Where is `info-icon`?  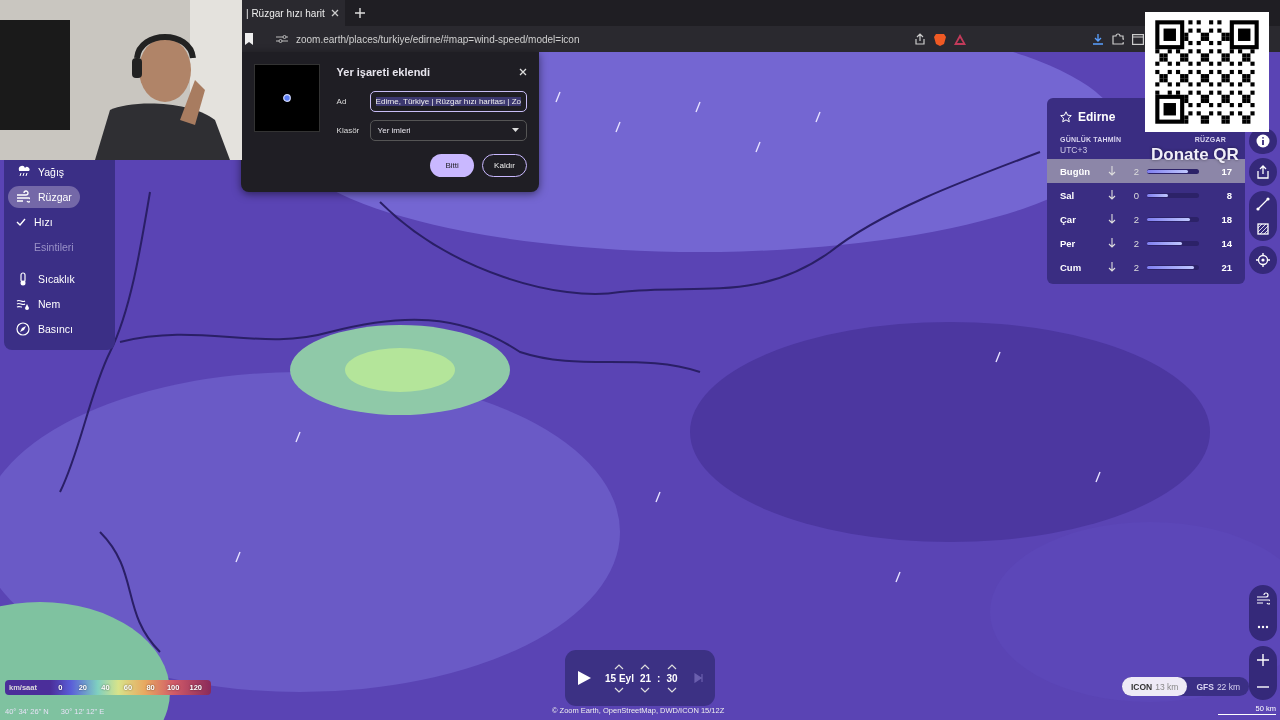 info-icon is located at coordinates (1263, 141).